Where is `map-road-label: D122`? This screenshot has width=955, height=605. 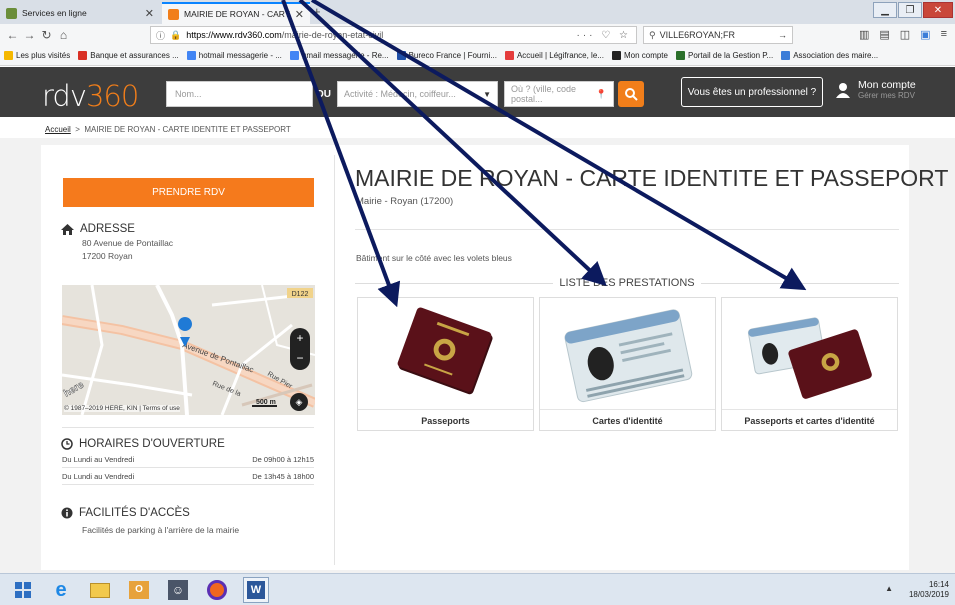
map-road-label: D122 is located at coordinates (300, 294).